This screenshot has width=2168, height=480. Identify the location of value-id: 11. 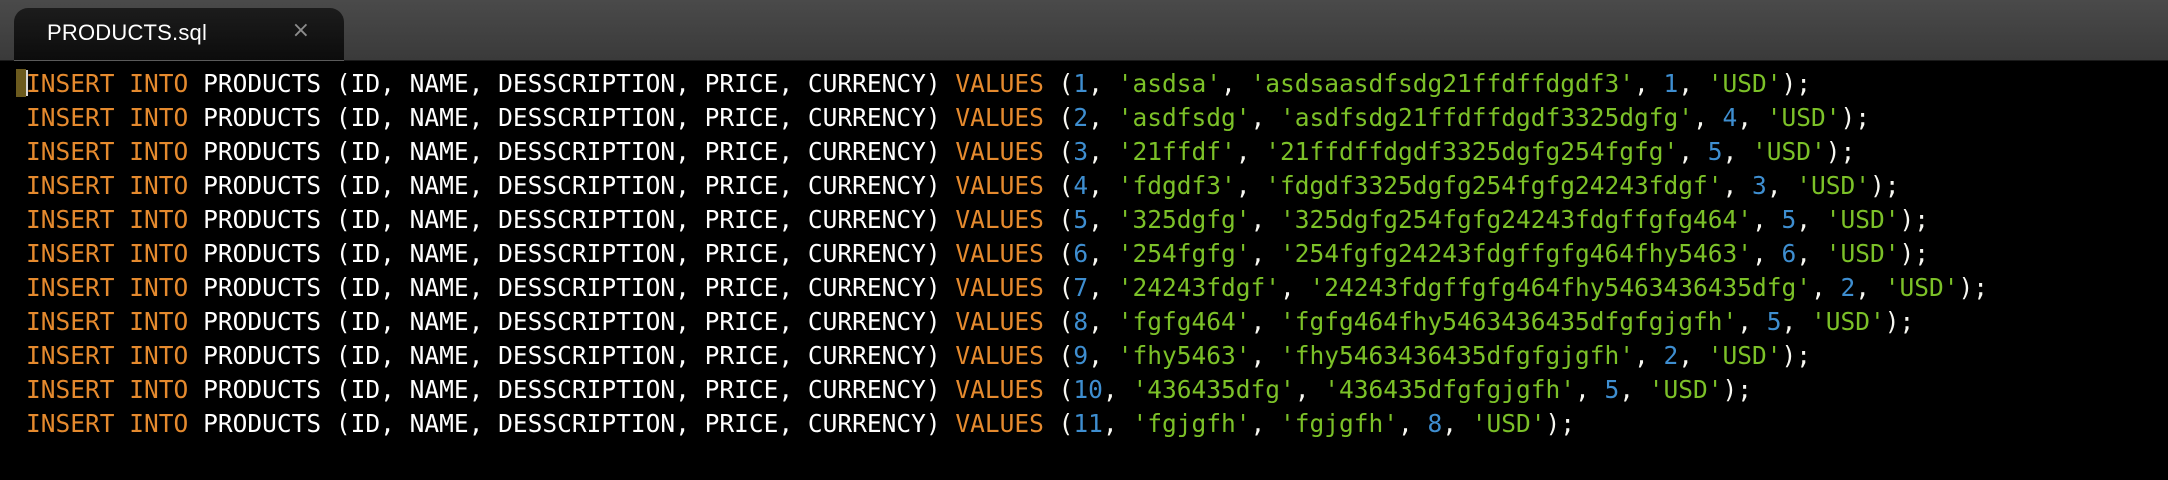
(1088, 423).